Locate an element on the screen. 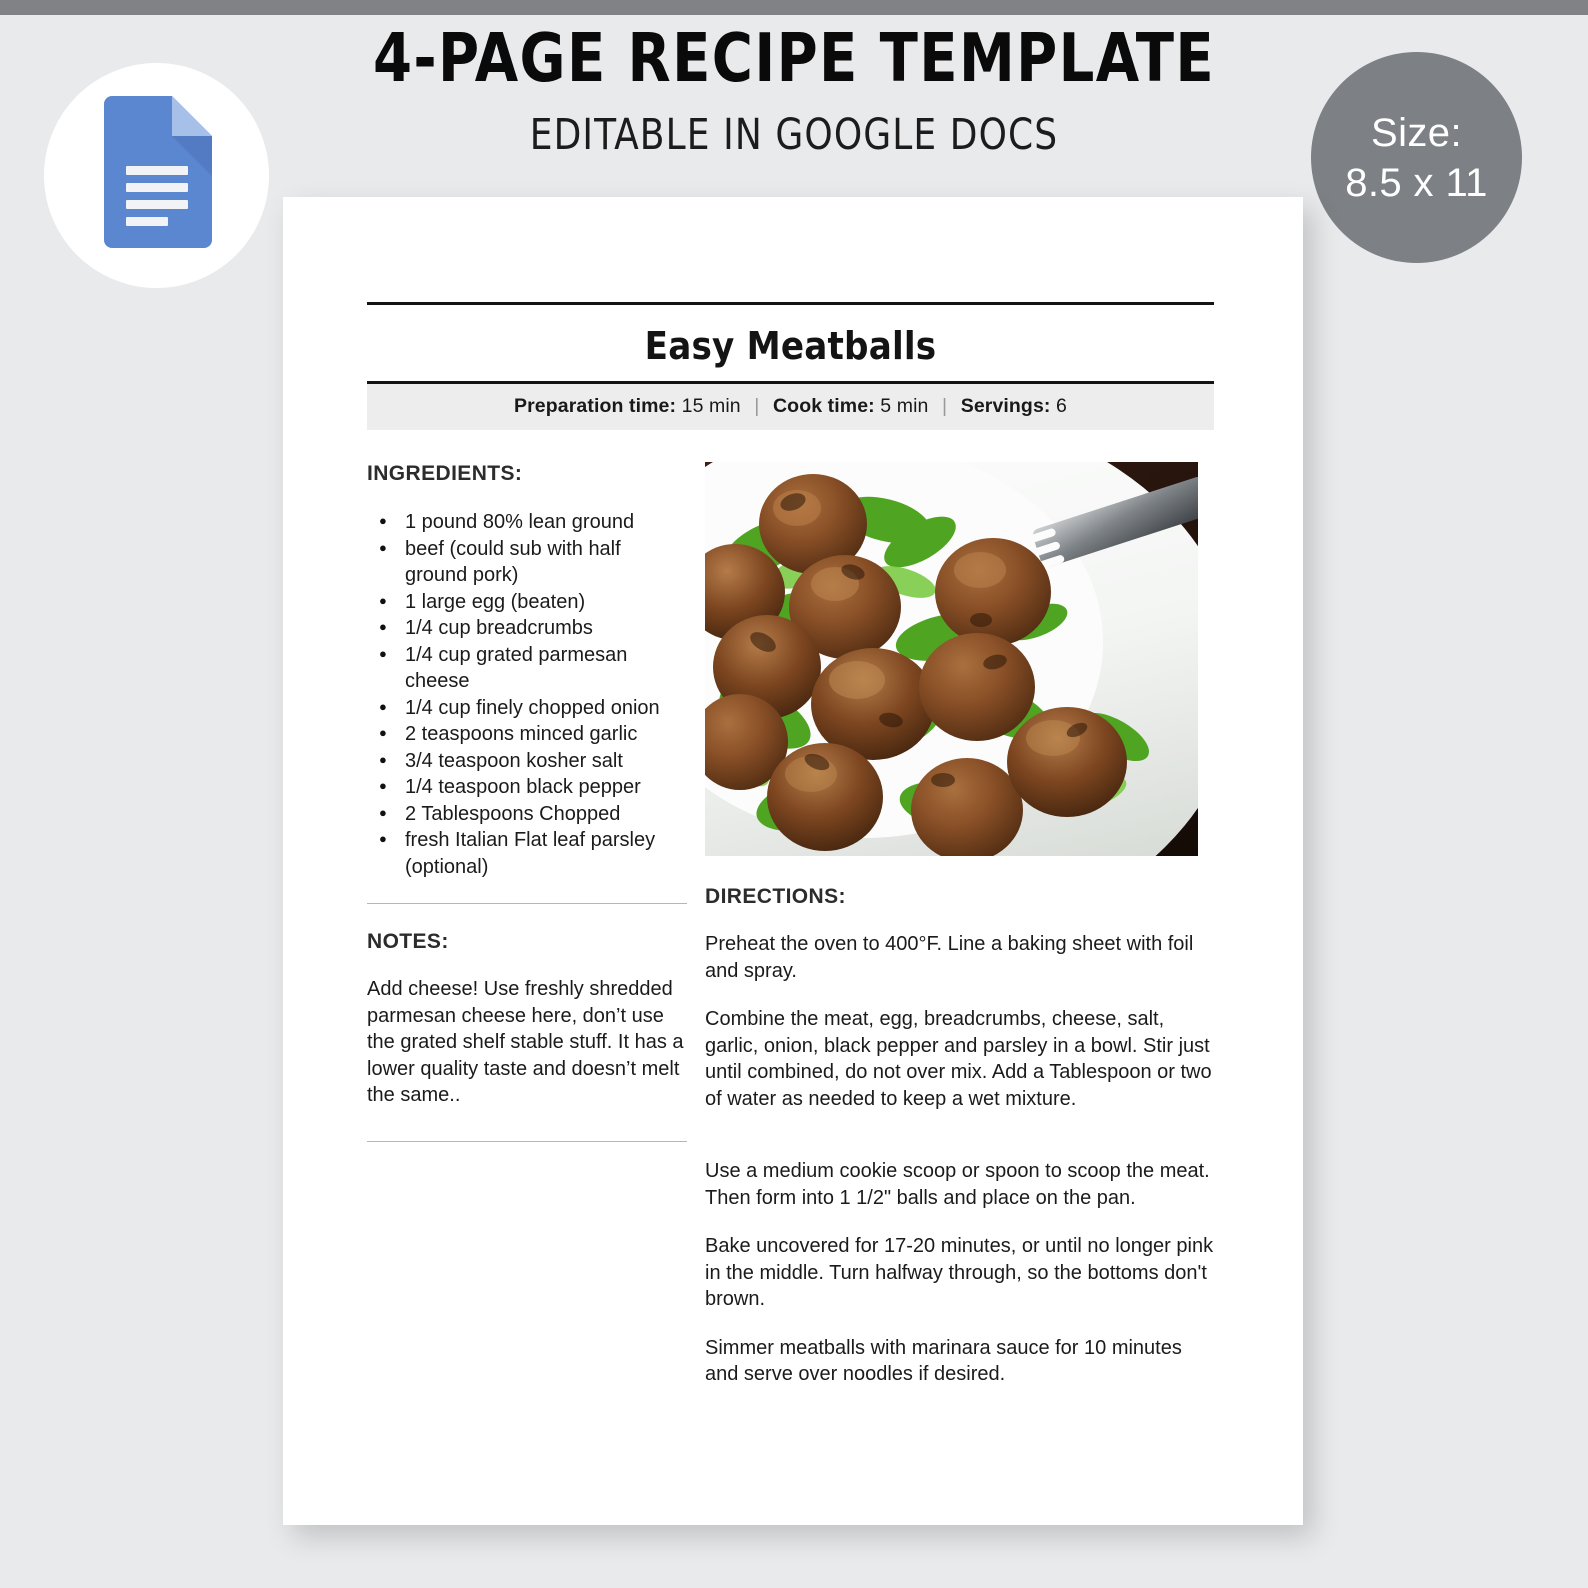  servings-label: Servings: is located at coordinates (1005, 406).